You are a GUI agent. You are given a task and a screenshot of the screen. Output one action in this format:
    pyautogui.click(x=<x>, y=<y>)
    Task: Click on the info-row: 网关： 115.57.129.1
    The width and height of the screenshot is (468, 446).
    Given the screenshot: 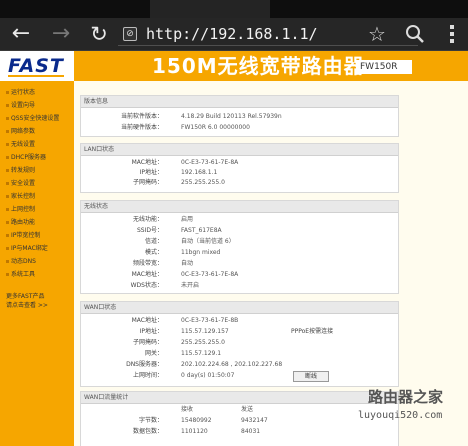 What is the action you would take?
    pyautogui.click(x=183, y=353)
    